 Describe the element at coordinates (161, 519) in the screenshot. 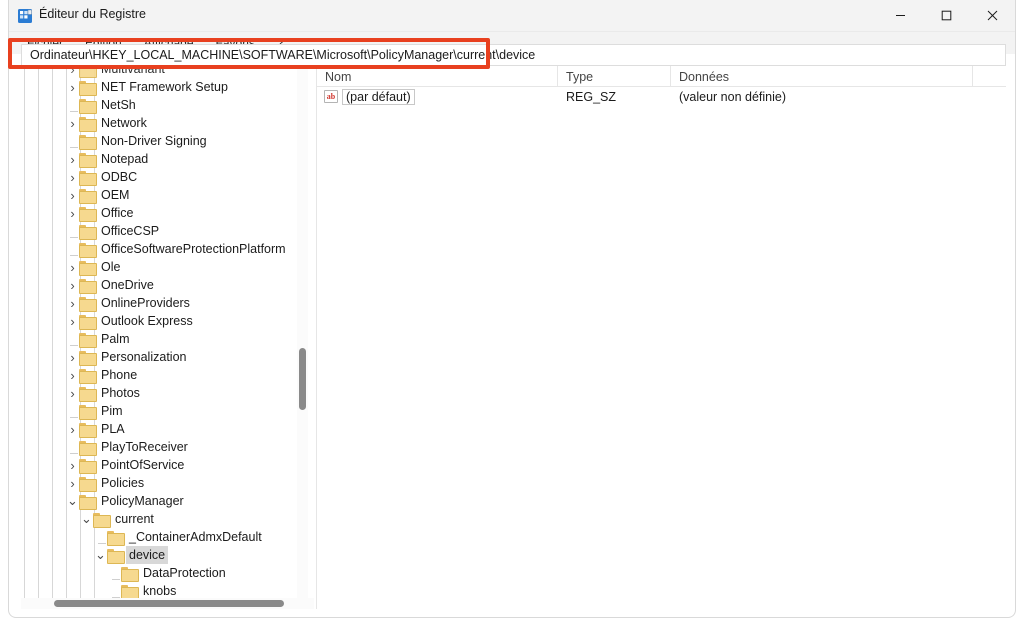

I see `tree-item: ⌄ current` at that location.